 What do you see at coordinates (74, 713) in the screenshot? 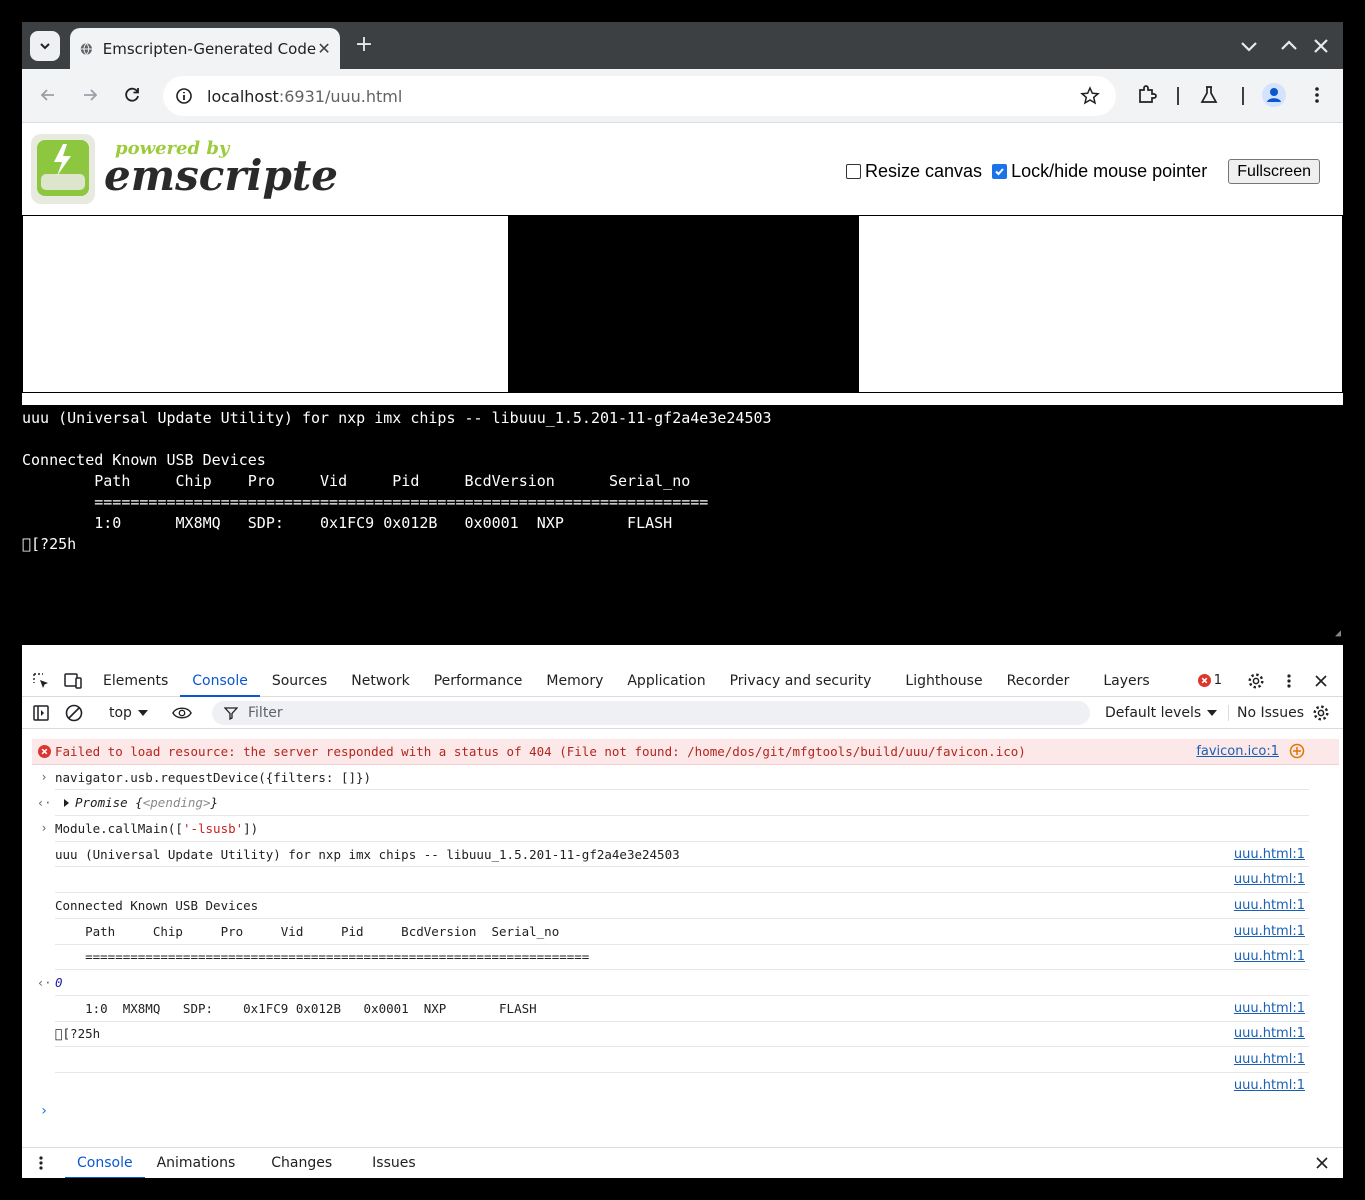
I see `clear-console-icon` at bounding box center [74, 713].